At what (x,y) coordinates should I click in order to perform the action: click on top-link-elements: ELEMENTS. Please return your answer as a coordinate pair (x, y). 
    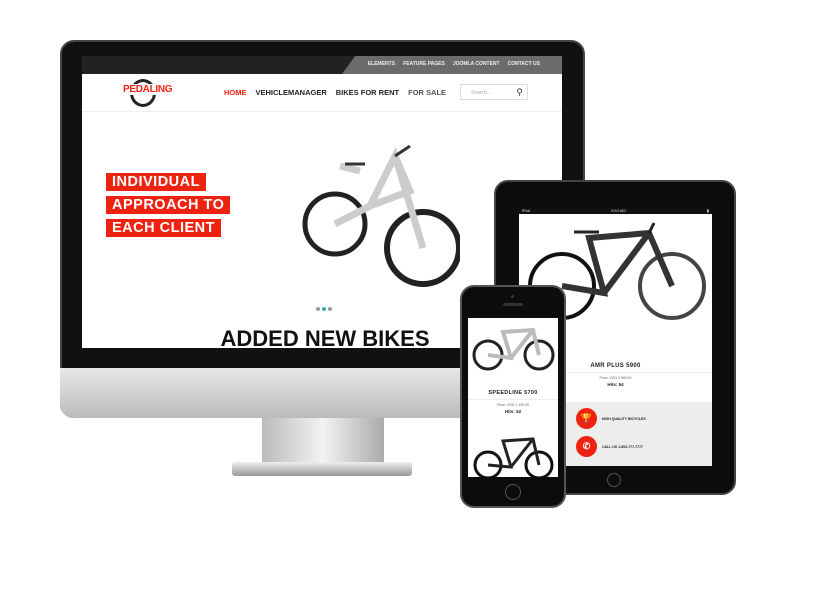
    Looking at the image, I should click on (381, 64).